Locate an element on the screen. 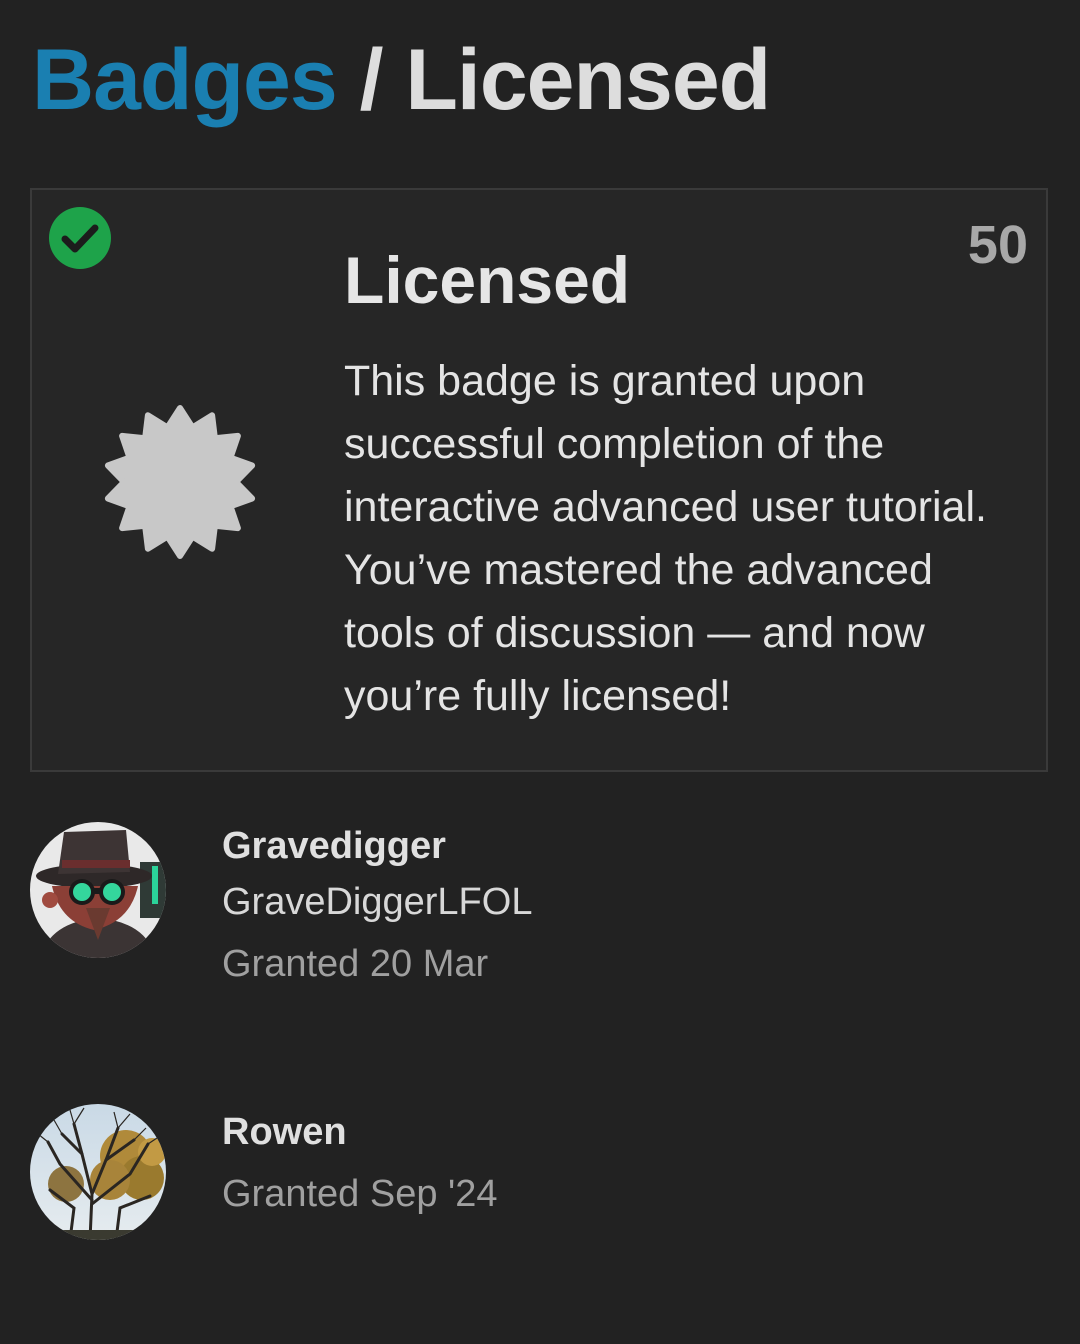 This screenshot has width=1080, height=1344. badge-certificate-icon is located at coordinates (180, 482).